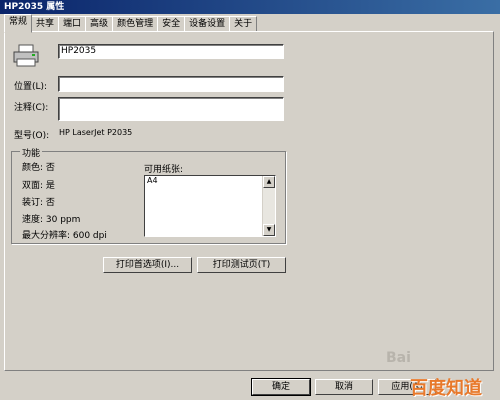 The height and width of the screenshot is (400, 500). Describe the element at coordinates (18, 23) in the screenshot. I see `tab-general: 常规` at that location.